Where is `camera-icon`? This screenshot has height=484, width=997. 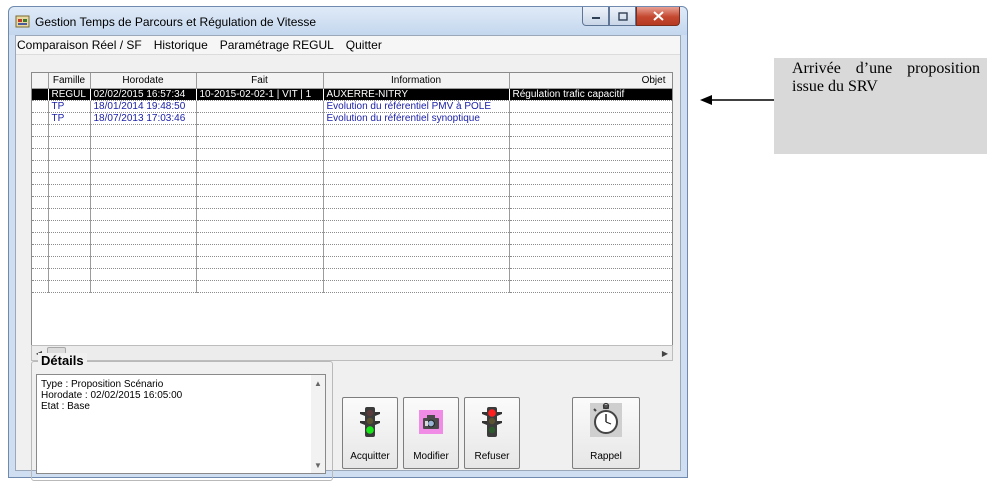
camera-icon is located at coordinates (431, 422).